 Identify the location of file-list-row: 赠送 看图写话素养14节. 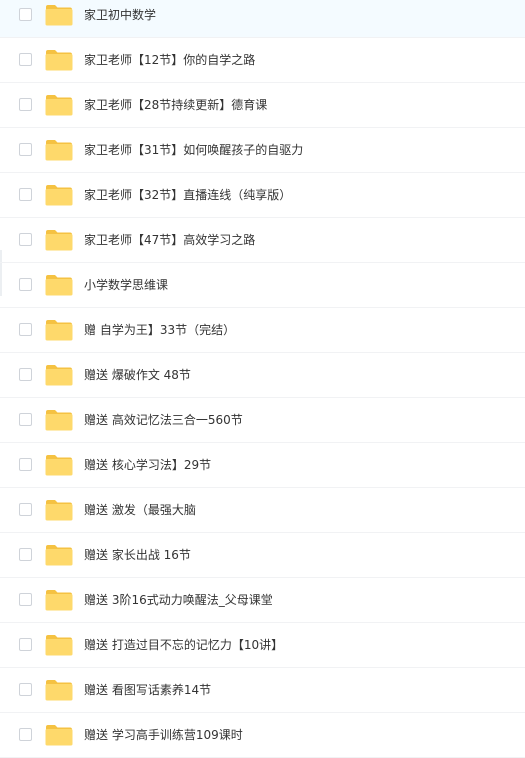
(262, 690).